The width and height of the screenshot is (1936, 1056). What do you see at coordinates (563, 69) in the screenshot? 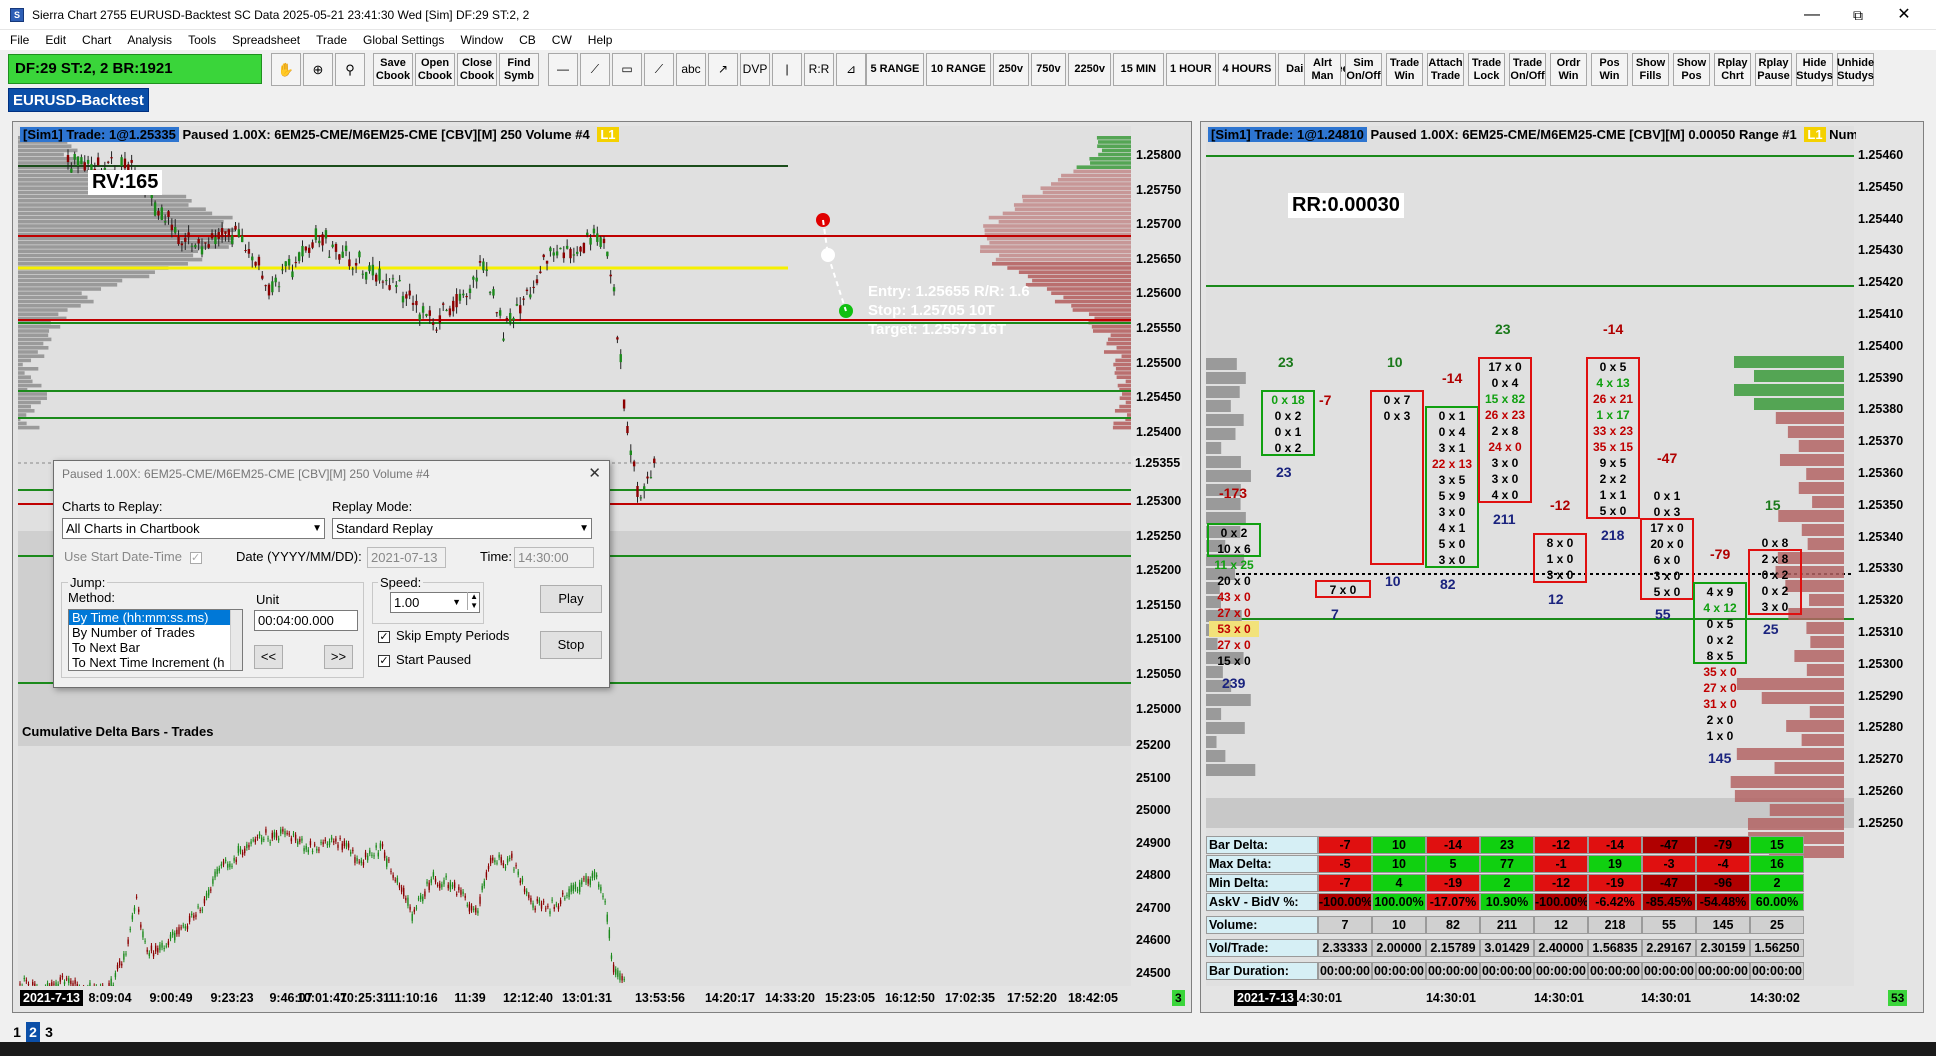
I see `hline-tool-icon: —` at bounding box center [563, 69].